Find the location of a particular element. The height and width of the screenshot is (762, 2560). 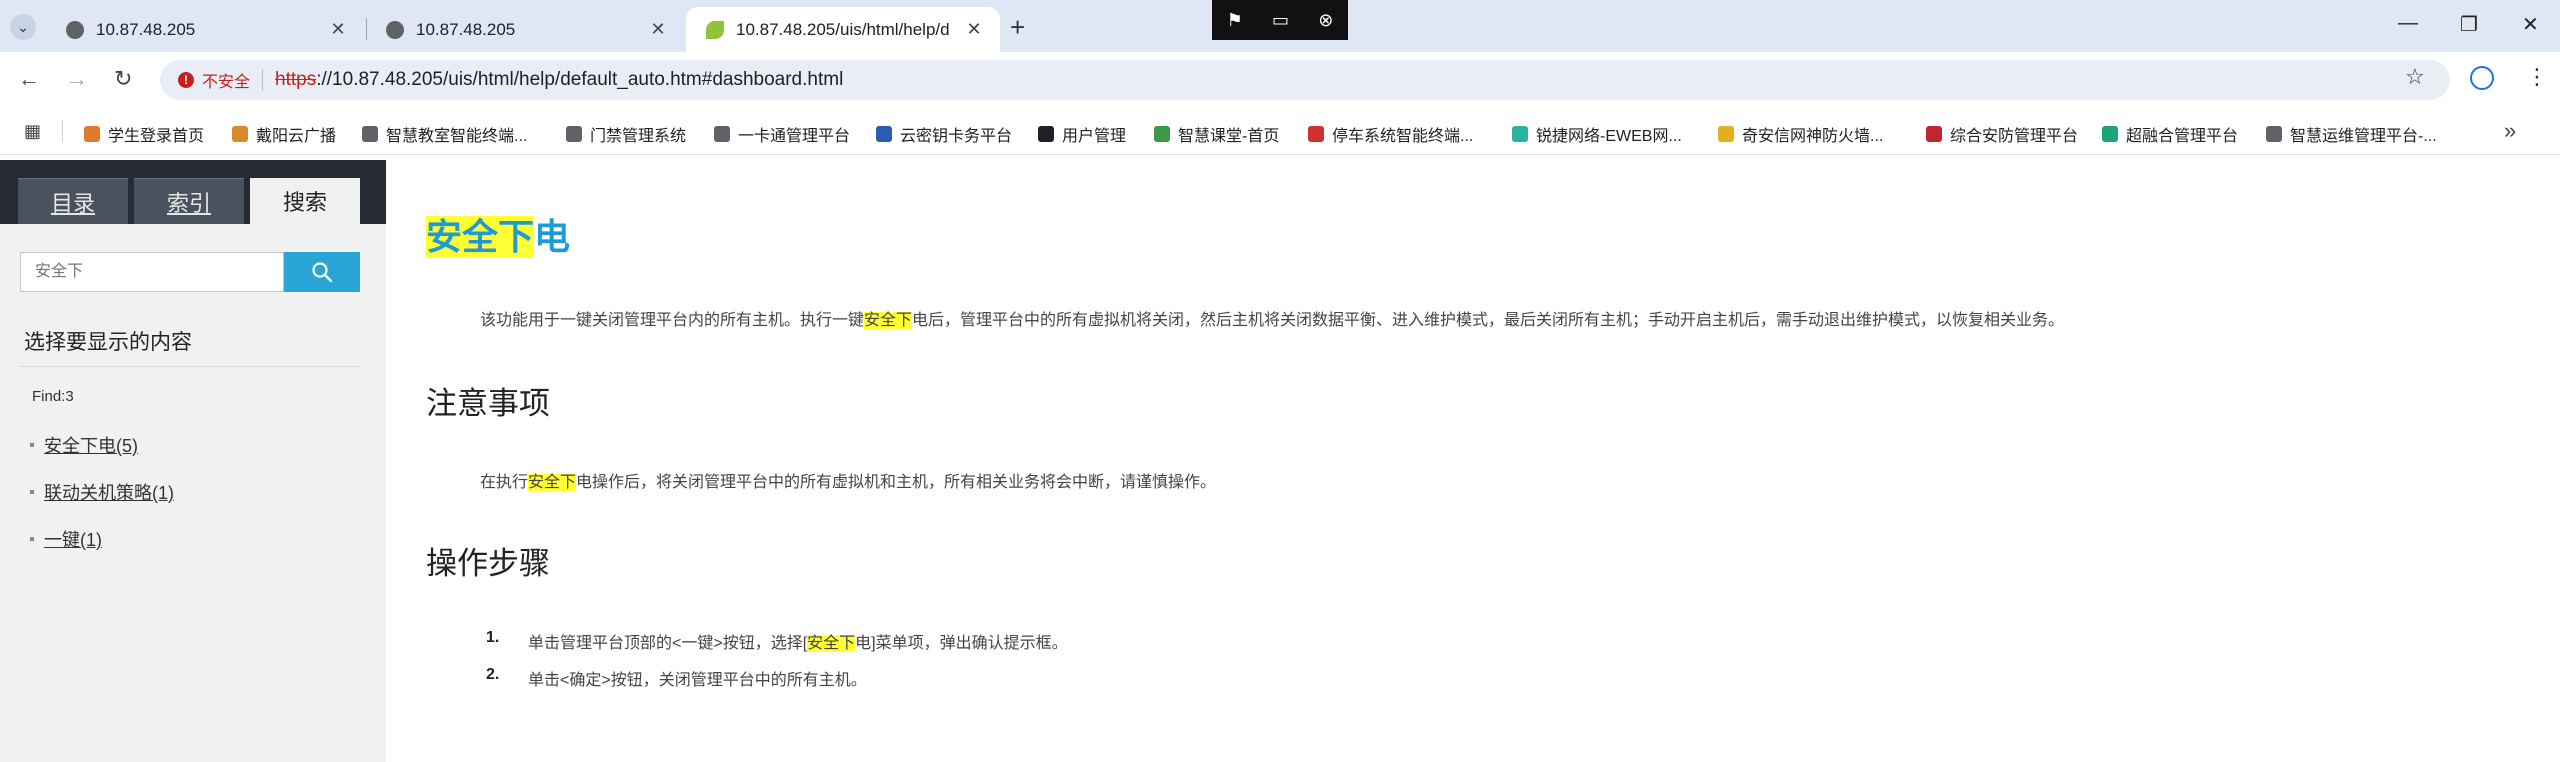

bookmark-item: 戴阳云广播 is located at coordinates (284, 134).